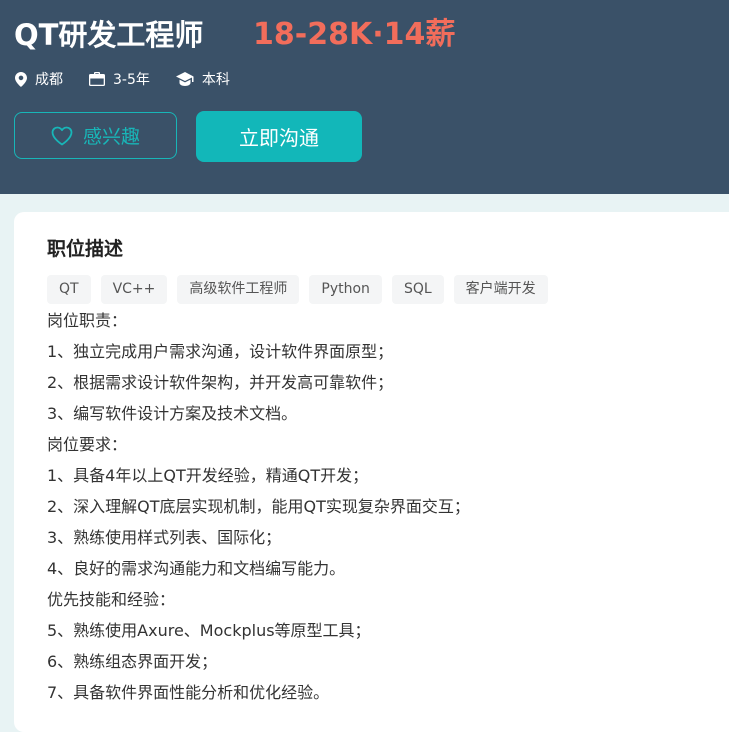 This screenshot has height=732, width=729. I want to click on interest-button: 感兴趣, so click(95, 135).